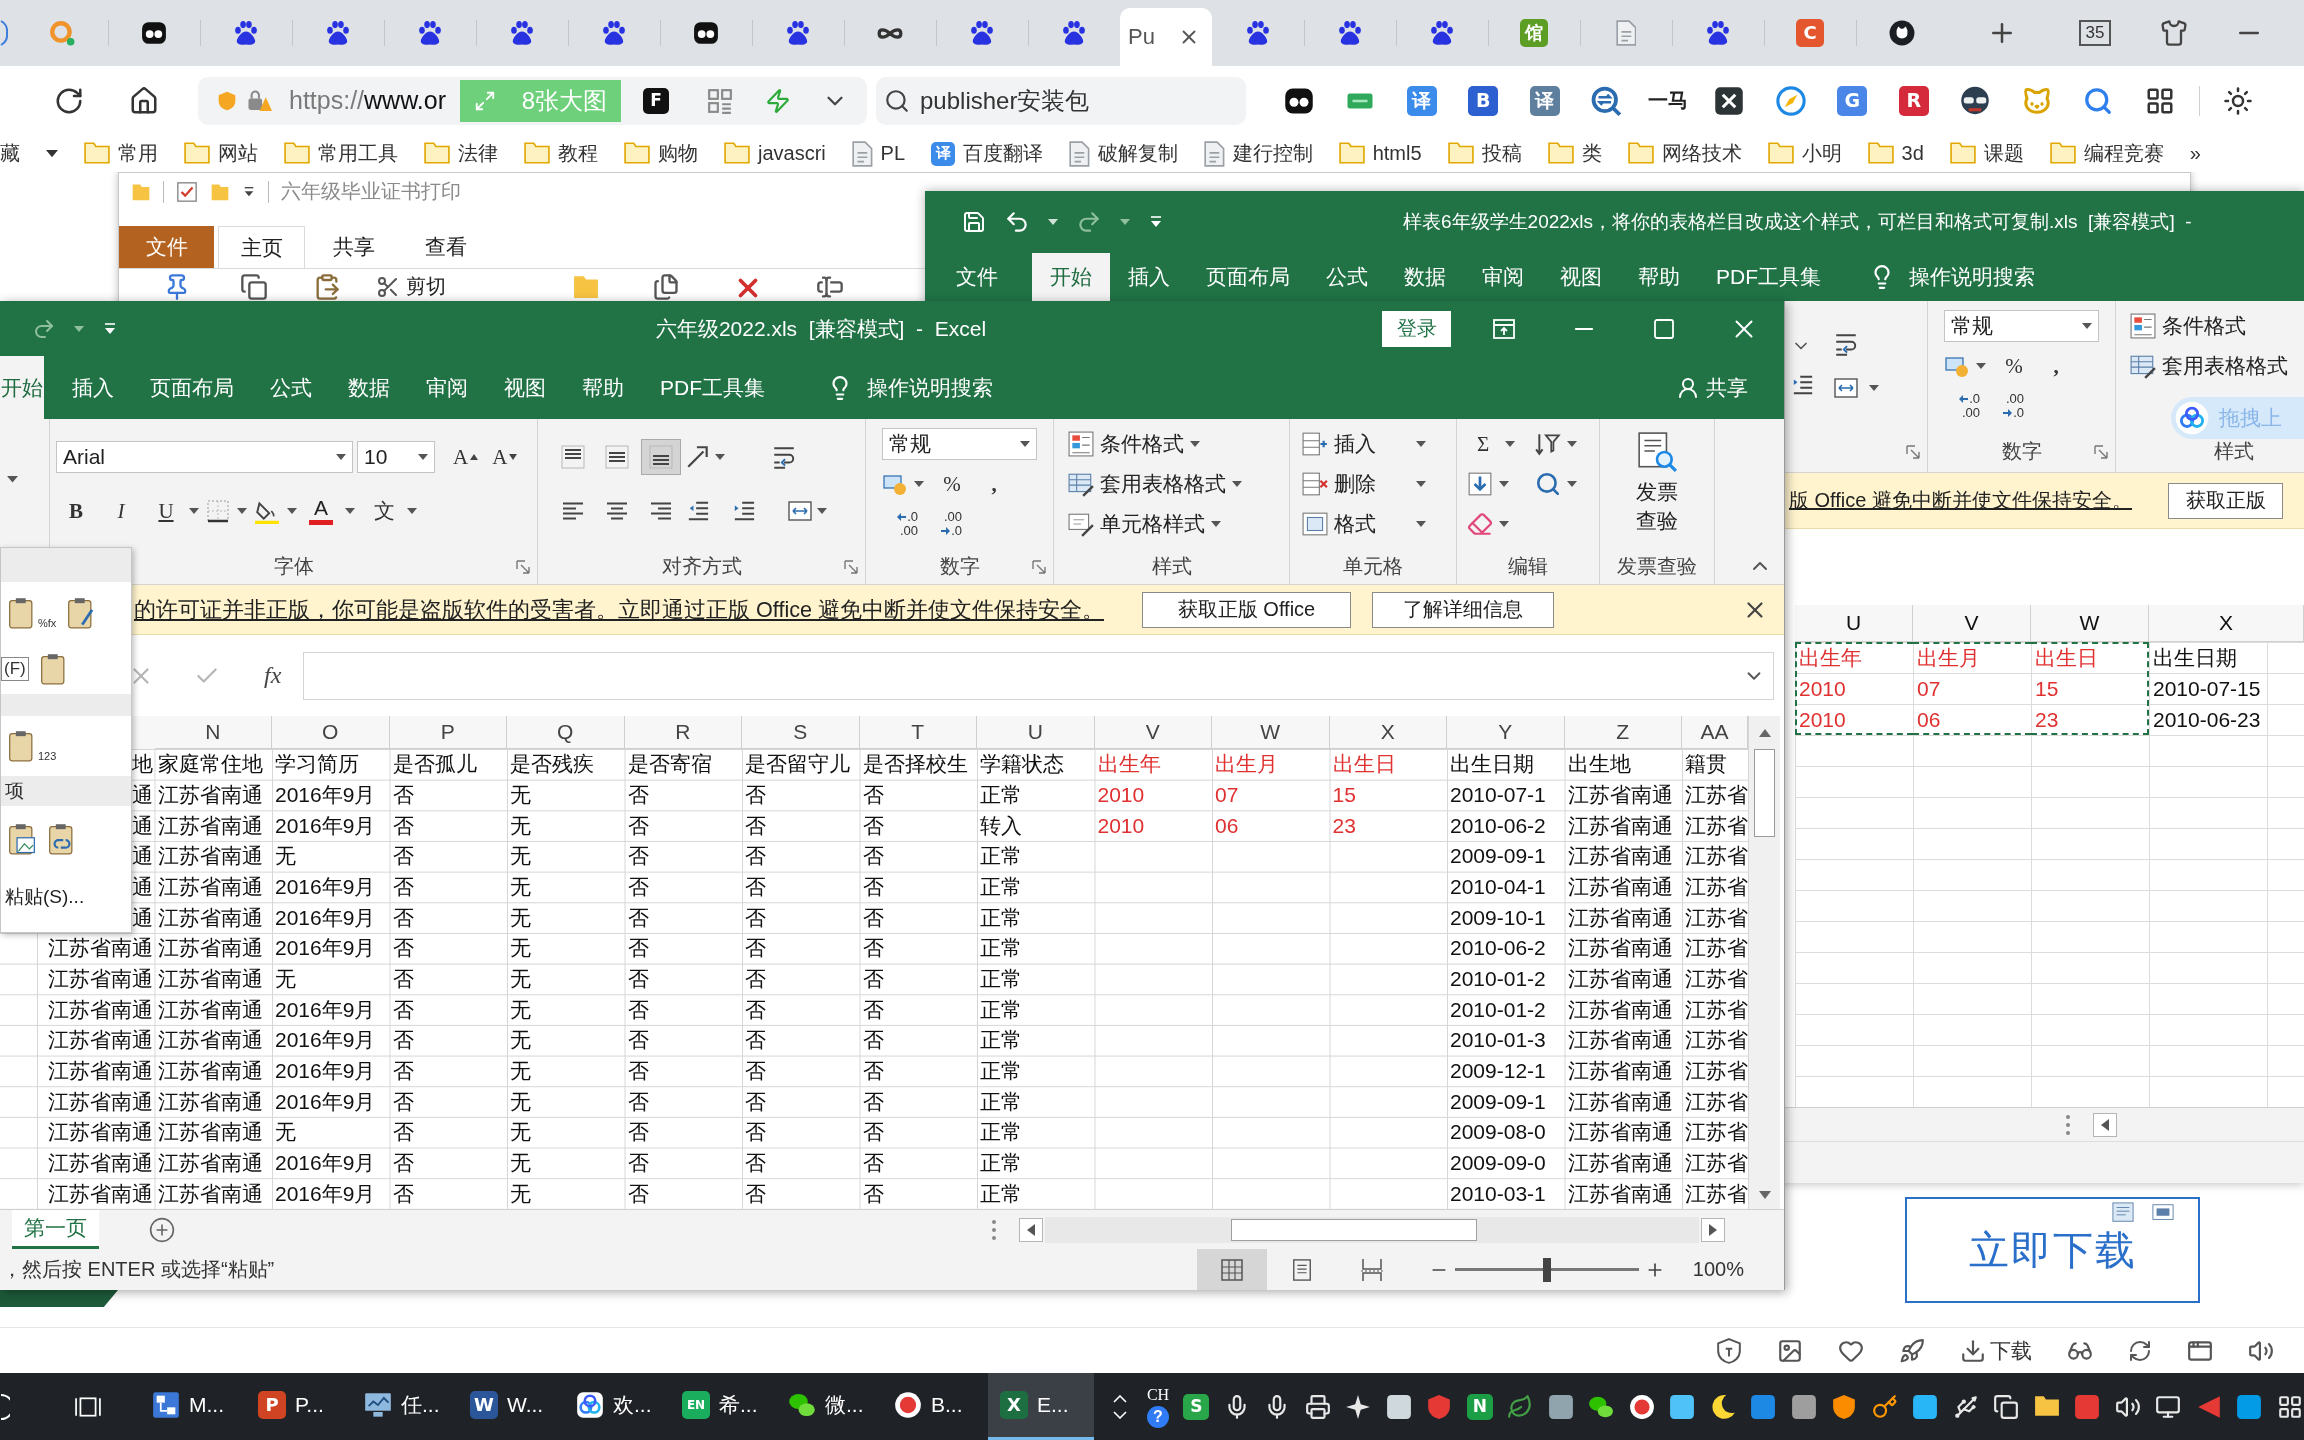  What do you see at coordinates (1804, 153) in the screenshot?
I see `bookmark-item: 小明` at bounding box center [1804, 153].